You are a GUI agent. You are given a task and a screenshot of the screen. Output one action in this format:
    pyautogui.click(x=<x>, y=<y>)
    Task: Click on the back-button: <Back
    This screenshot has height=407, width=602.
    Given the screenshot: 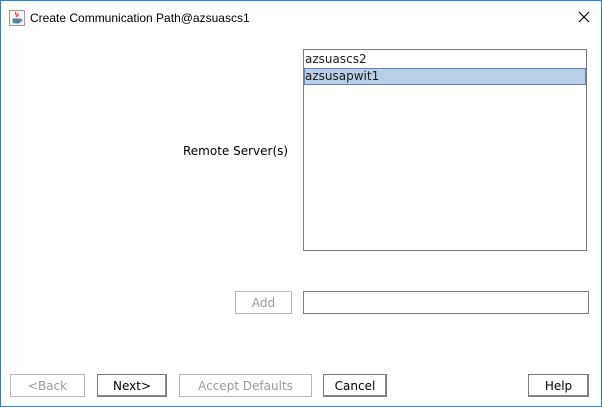 What is the action you would take?
    pyautogui.click(x=47, y=385)
    